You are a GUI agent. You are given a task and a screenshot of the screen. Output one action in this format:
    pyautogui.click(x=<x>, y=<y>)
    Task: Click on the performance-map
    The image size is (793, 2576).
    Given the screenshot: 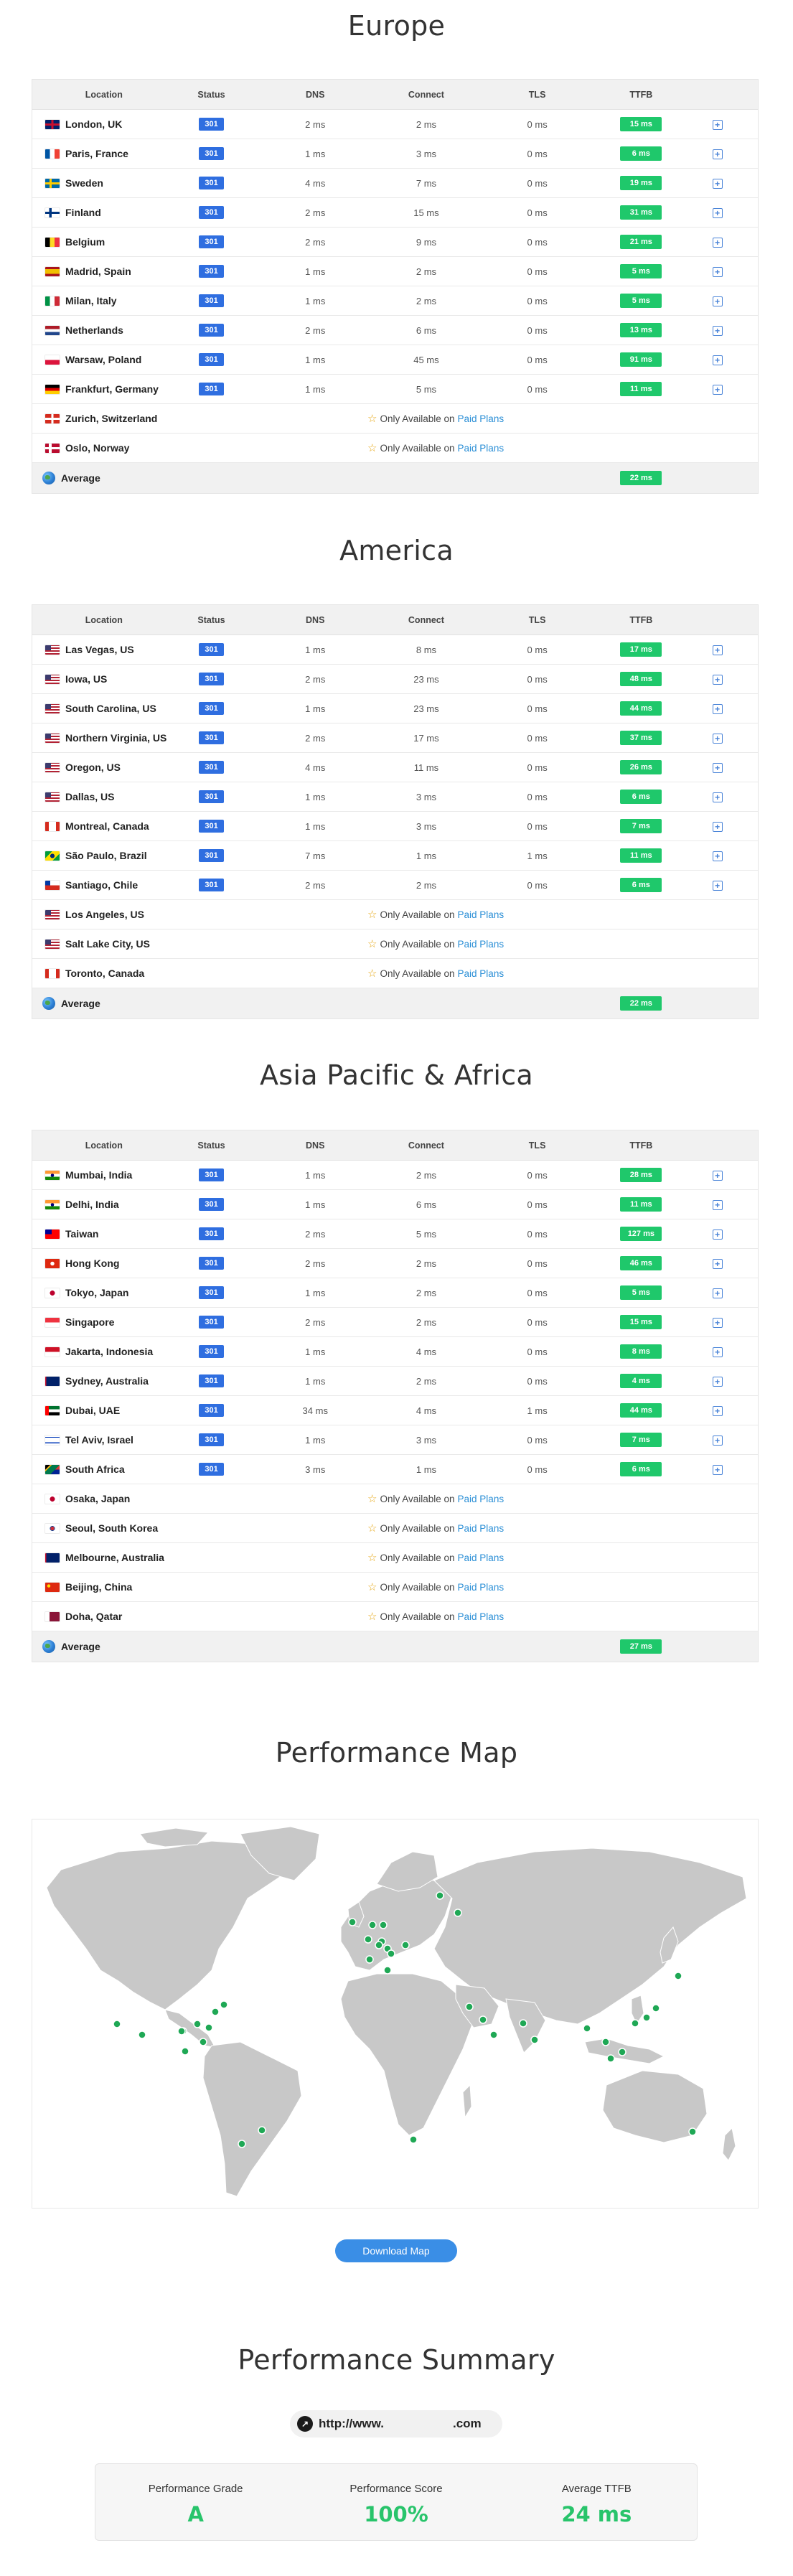 What is the action you would take?
    pyautogui.click(x=395, y=2014)
    